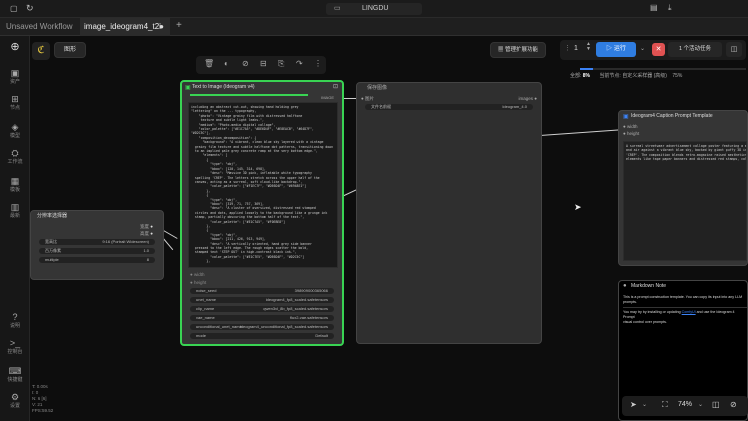  I want to click on download-icon: ⤓, so click(670, 8).